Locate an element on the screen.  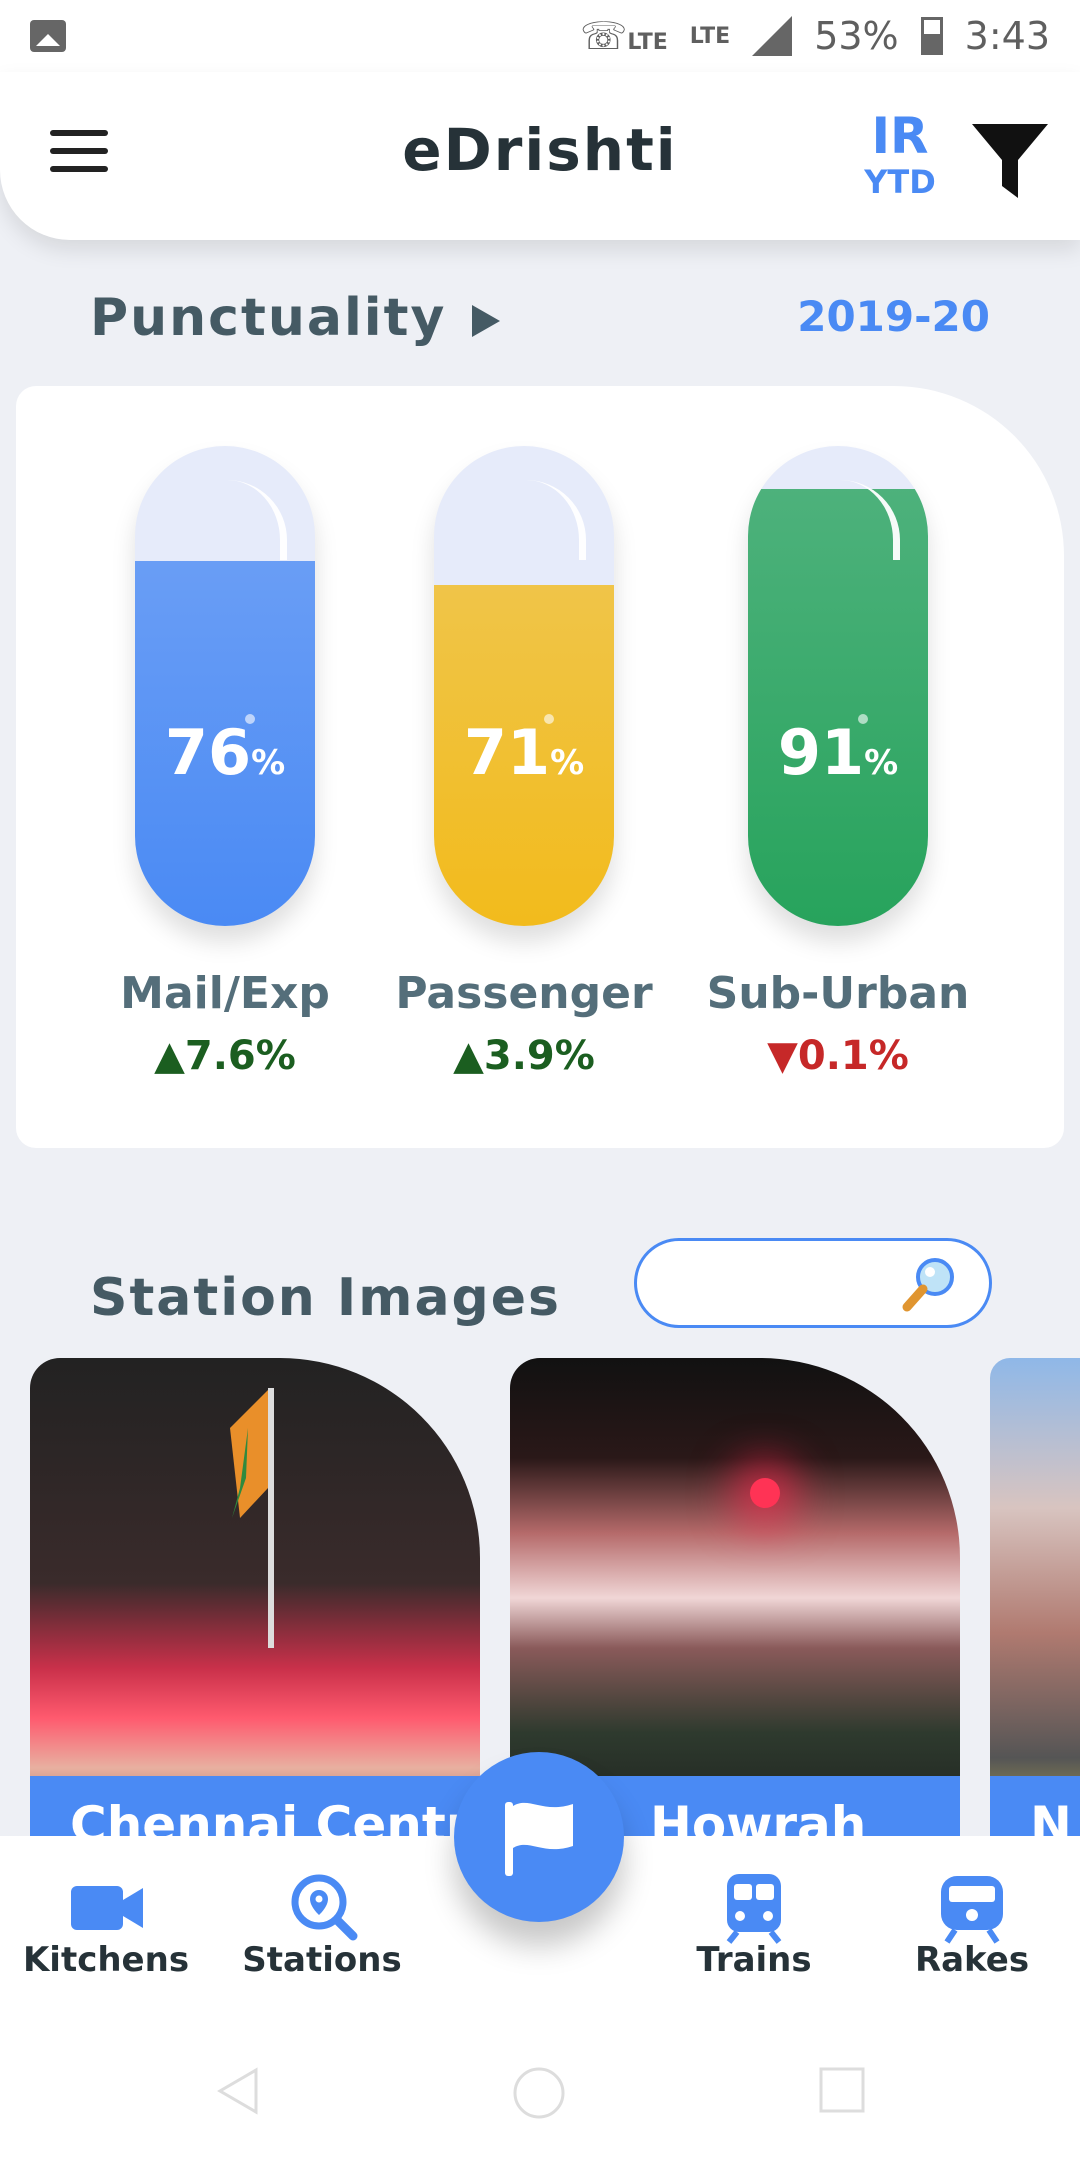
punctuality-heading: Punctuality is located at coordinates (295, 318).